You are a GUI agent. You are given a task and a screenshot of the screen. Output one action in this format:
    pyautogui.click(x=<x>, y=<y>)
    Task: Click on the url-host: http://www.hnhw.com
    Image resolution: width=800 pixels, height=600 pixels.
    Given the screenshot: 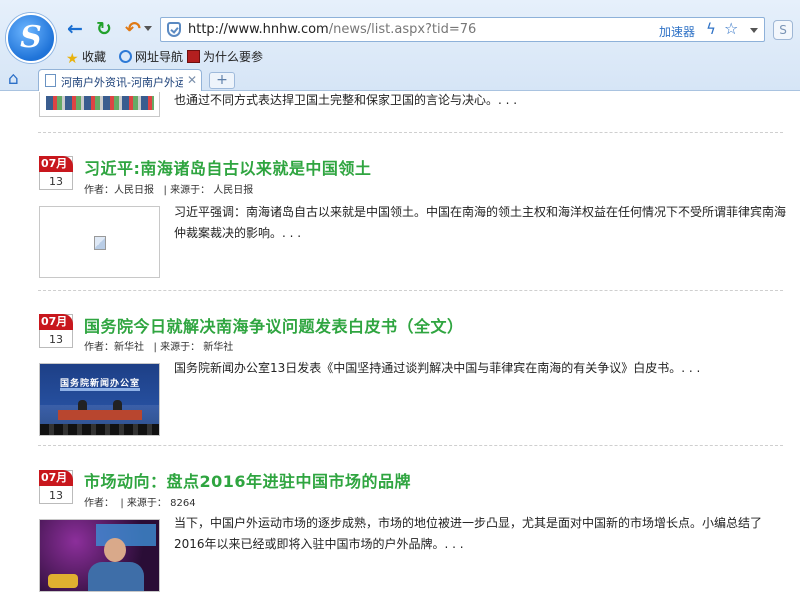 What is the action you would take?
    pyautogui.click(x=258, y=29)
    